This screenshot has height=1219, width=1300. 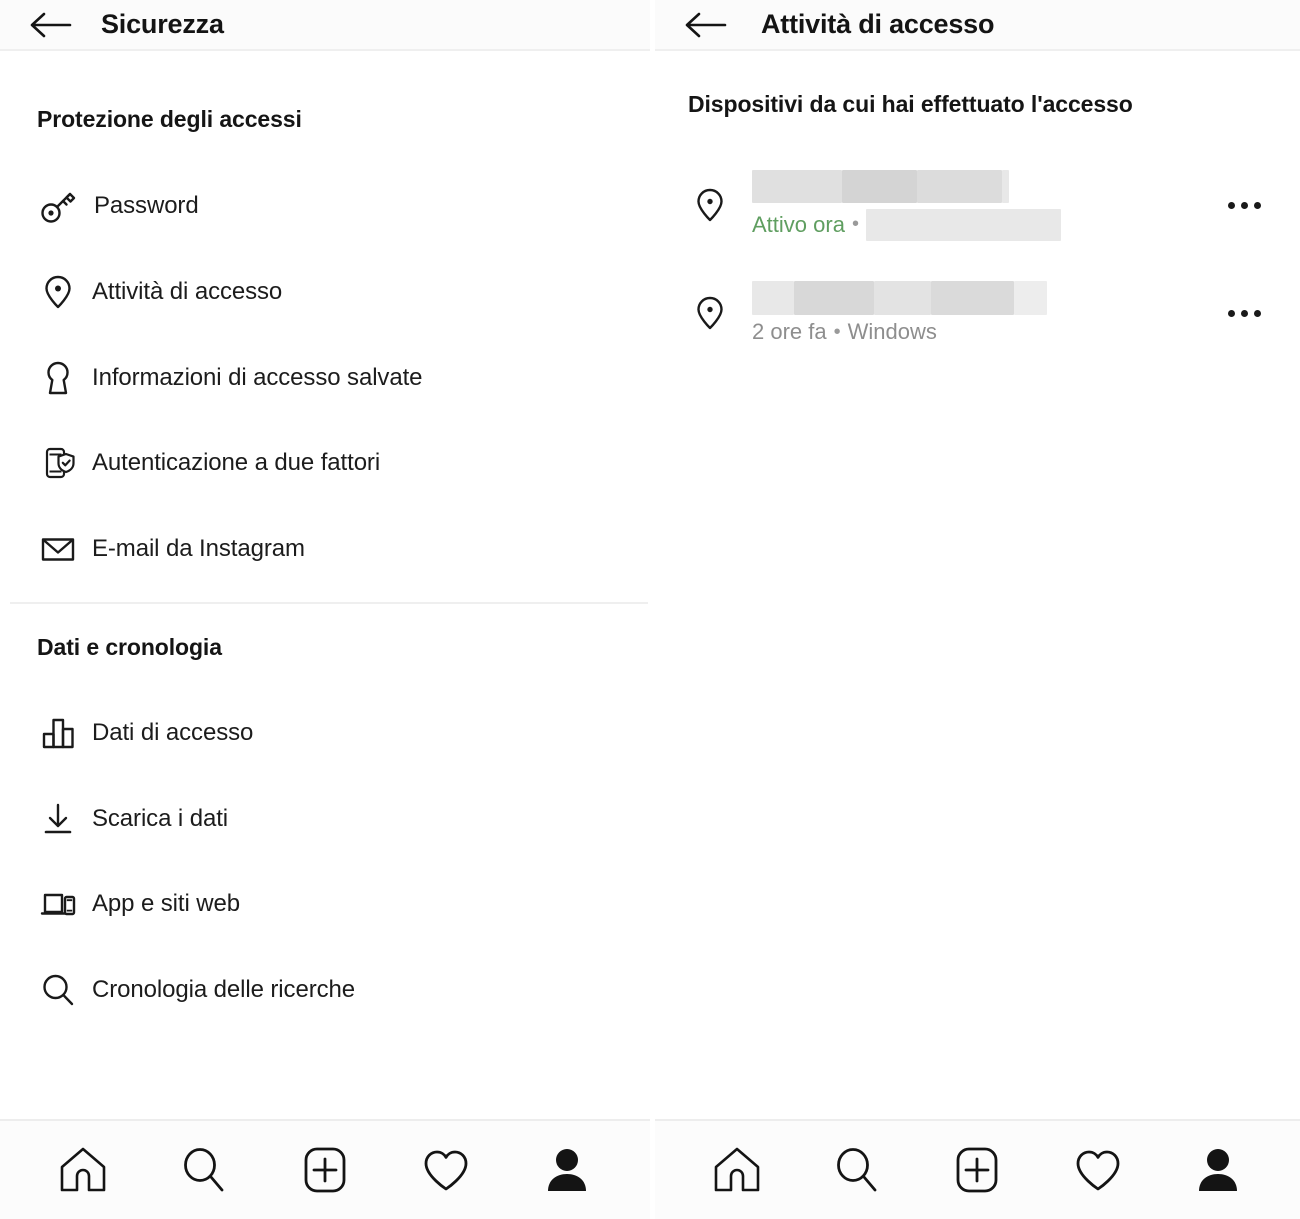 What do you see at coordinates (58, 206) in the screenshot?
I see `key-icon` at bounding box center [58, 206].